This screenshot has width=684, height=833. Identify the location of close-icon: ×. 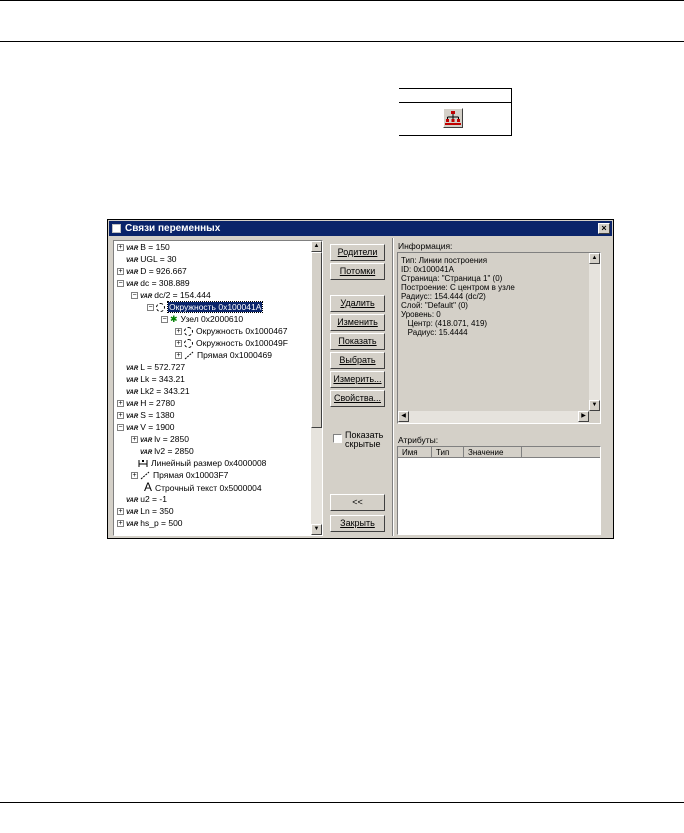
(604, 228).